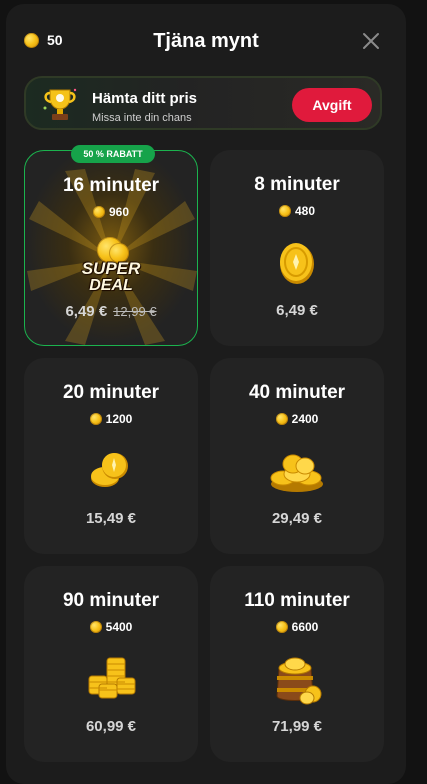 The height and width of the screenshot is (784, 427). What do you see at coordinates (332, 105) in the screenshot?
I see `fee-button: Avgift` at bounding box center [332, 105].